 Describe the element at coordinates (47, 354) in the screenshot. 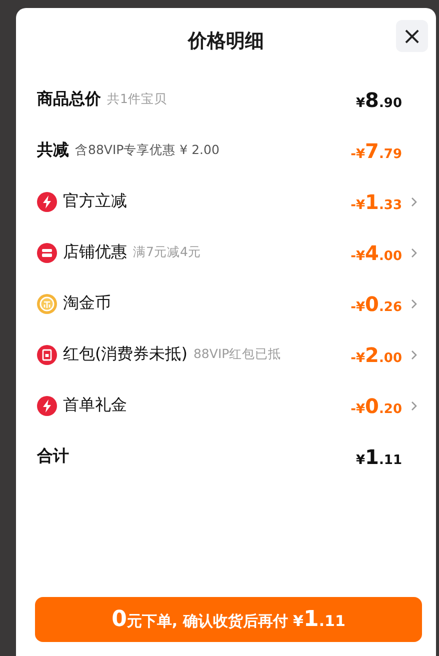

I see `envelope-icon` at that location.